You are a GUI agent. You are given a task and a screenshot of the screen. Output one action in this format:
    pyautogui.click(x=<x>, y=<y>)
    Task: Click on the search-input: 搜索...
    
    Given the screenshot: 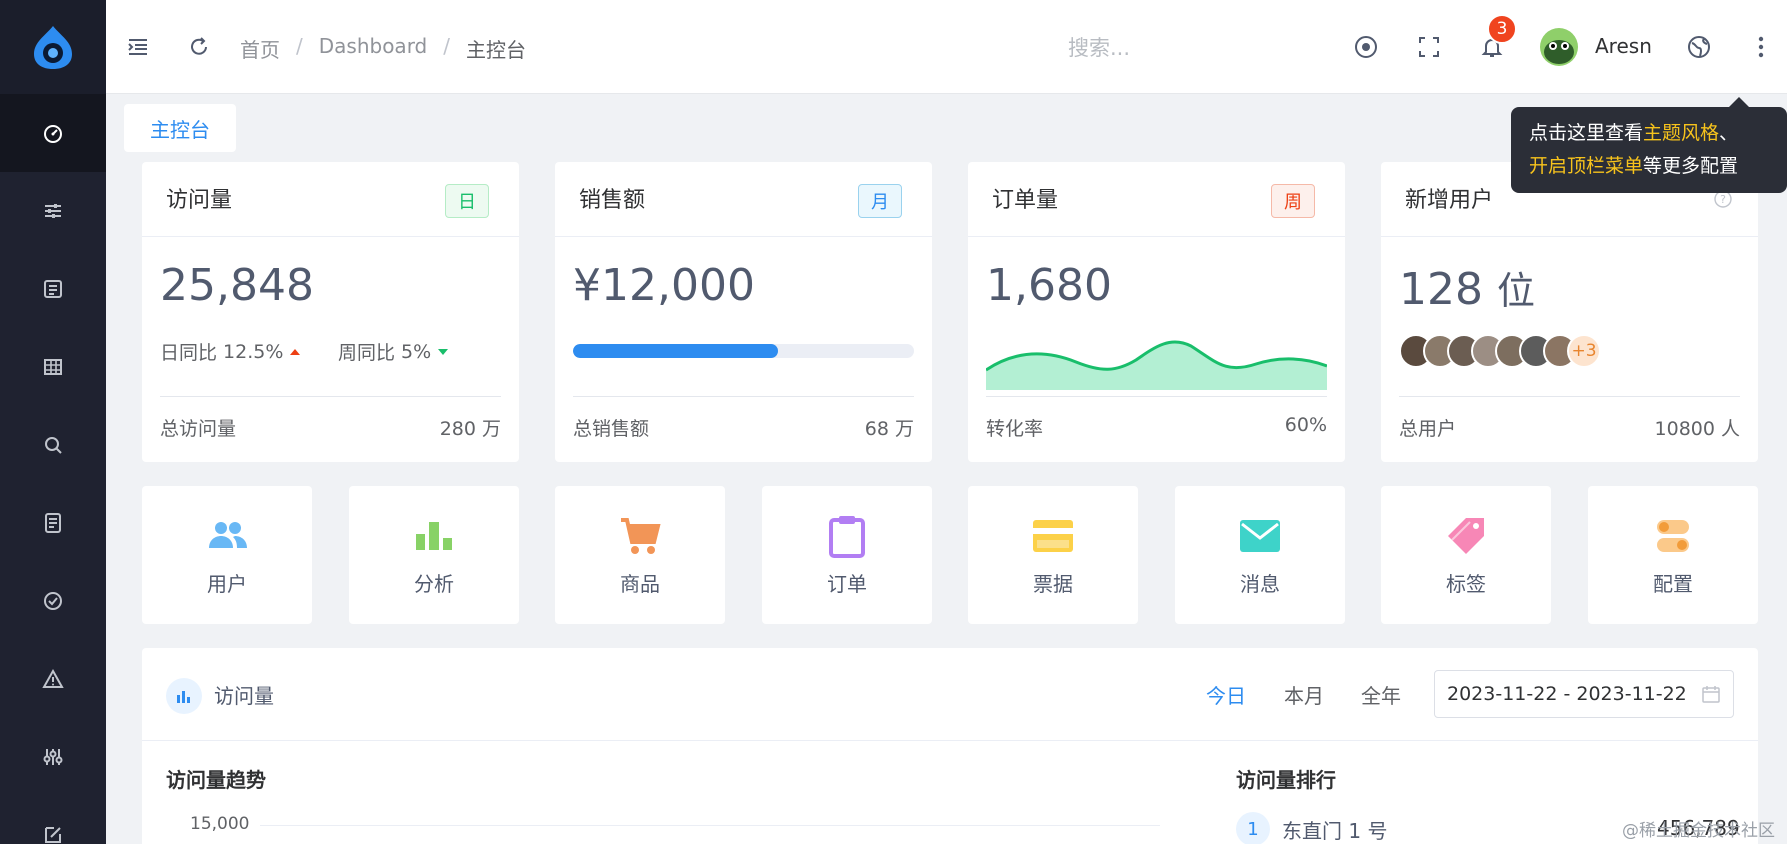 What is the action you would take?
    pyautogui.click(x=1099, y=47)
    